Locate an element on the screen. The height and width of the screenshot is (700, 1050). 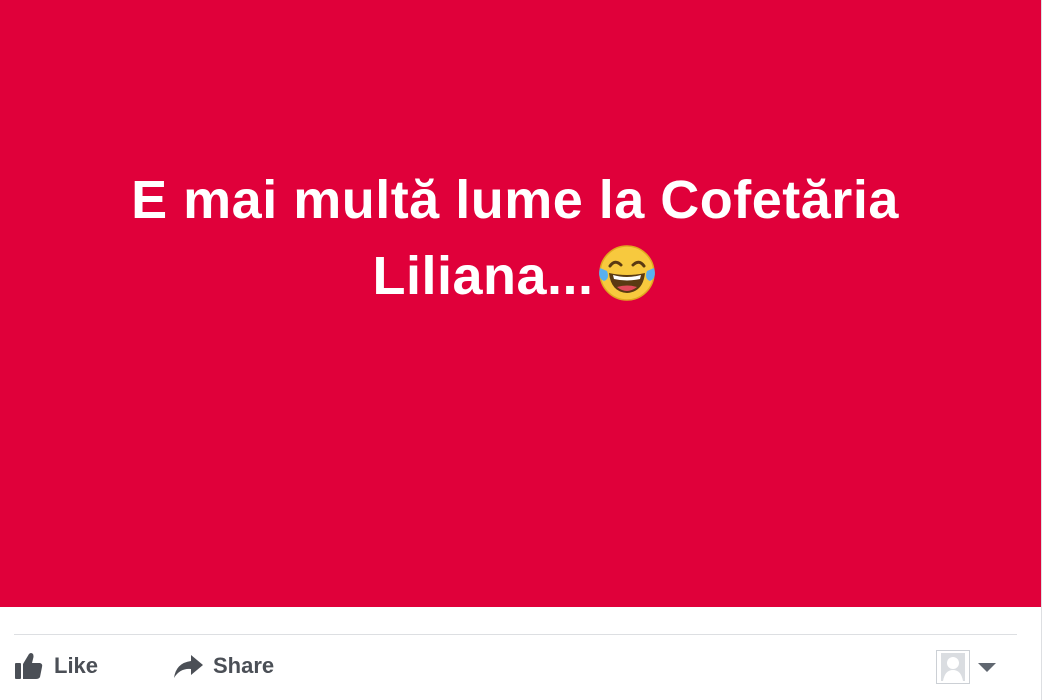
thumbs-up-icon is located at coordinates (29, 666).